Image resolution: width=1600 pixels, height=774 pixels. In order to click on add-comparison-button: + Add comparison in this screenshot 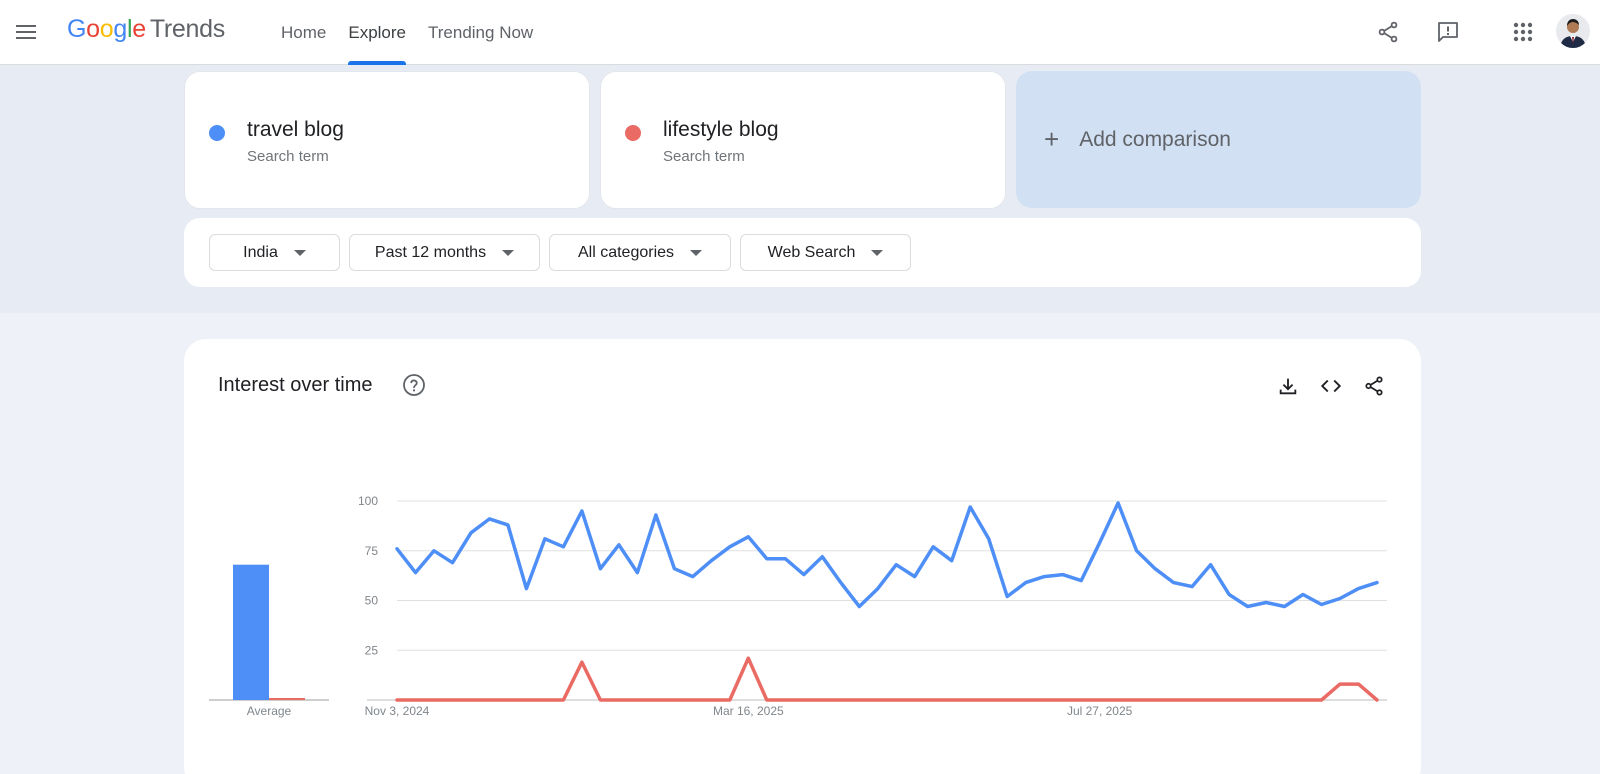, I will do `click(1218, 139)`.